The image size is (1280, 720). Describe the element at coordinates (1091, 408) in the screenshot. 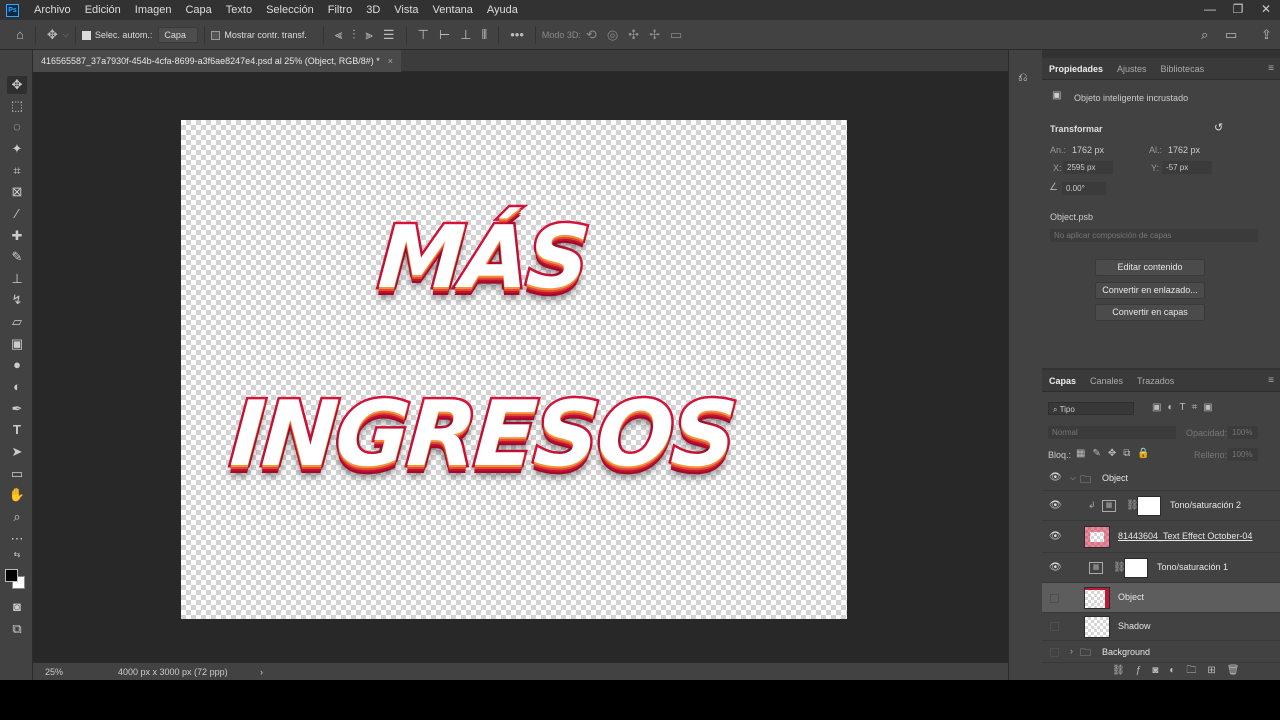

I see `filter-type-dropdown: ⌕ Tipo` at that location.